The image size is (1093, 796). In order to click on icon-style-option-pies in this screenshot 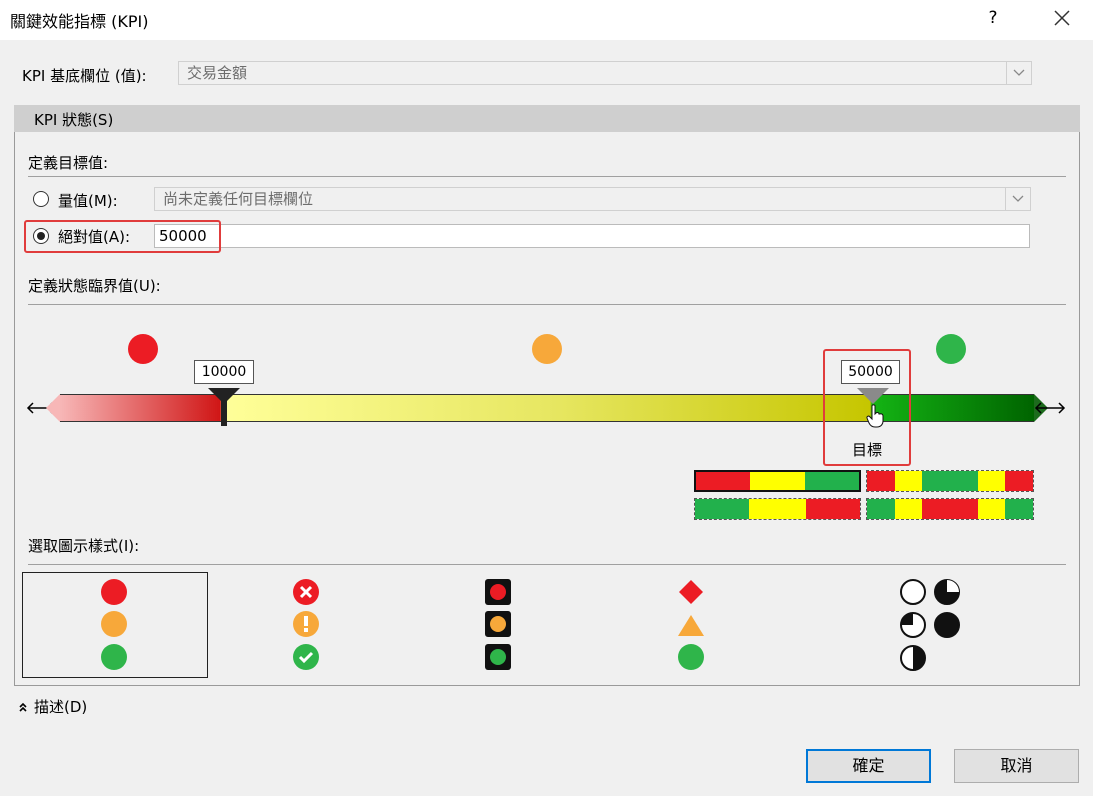, I will do `click(931, 625)`.